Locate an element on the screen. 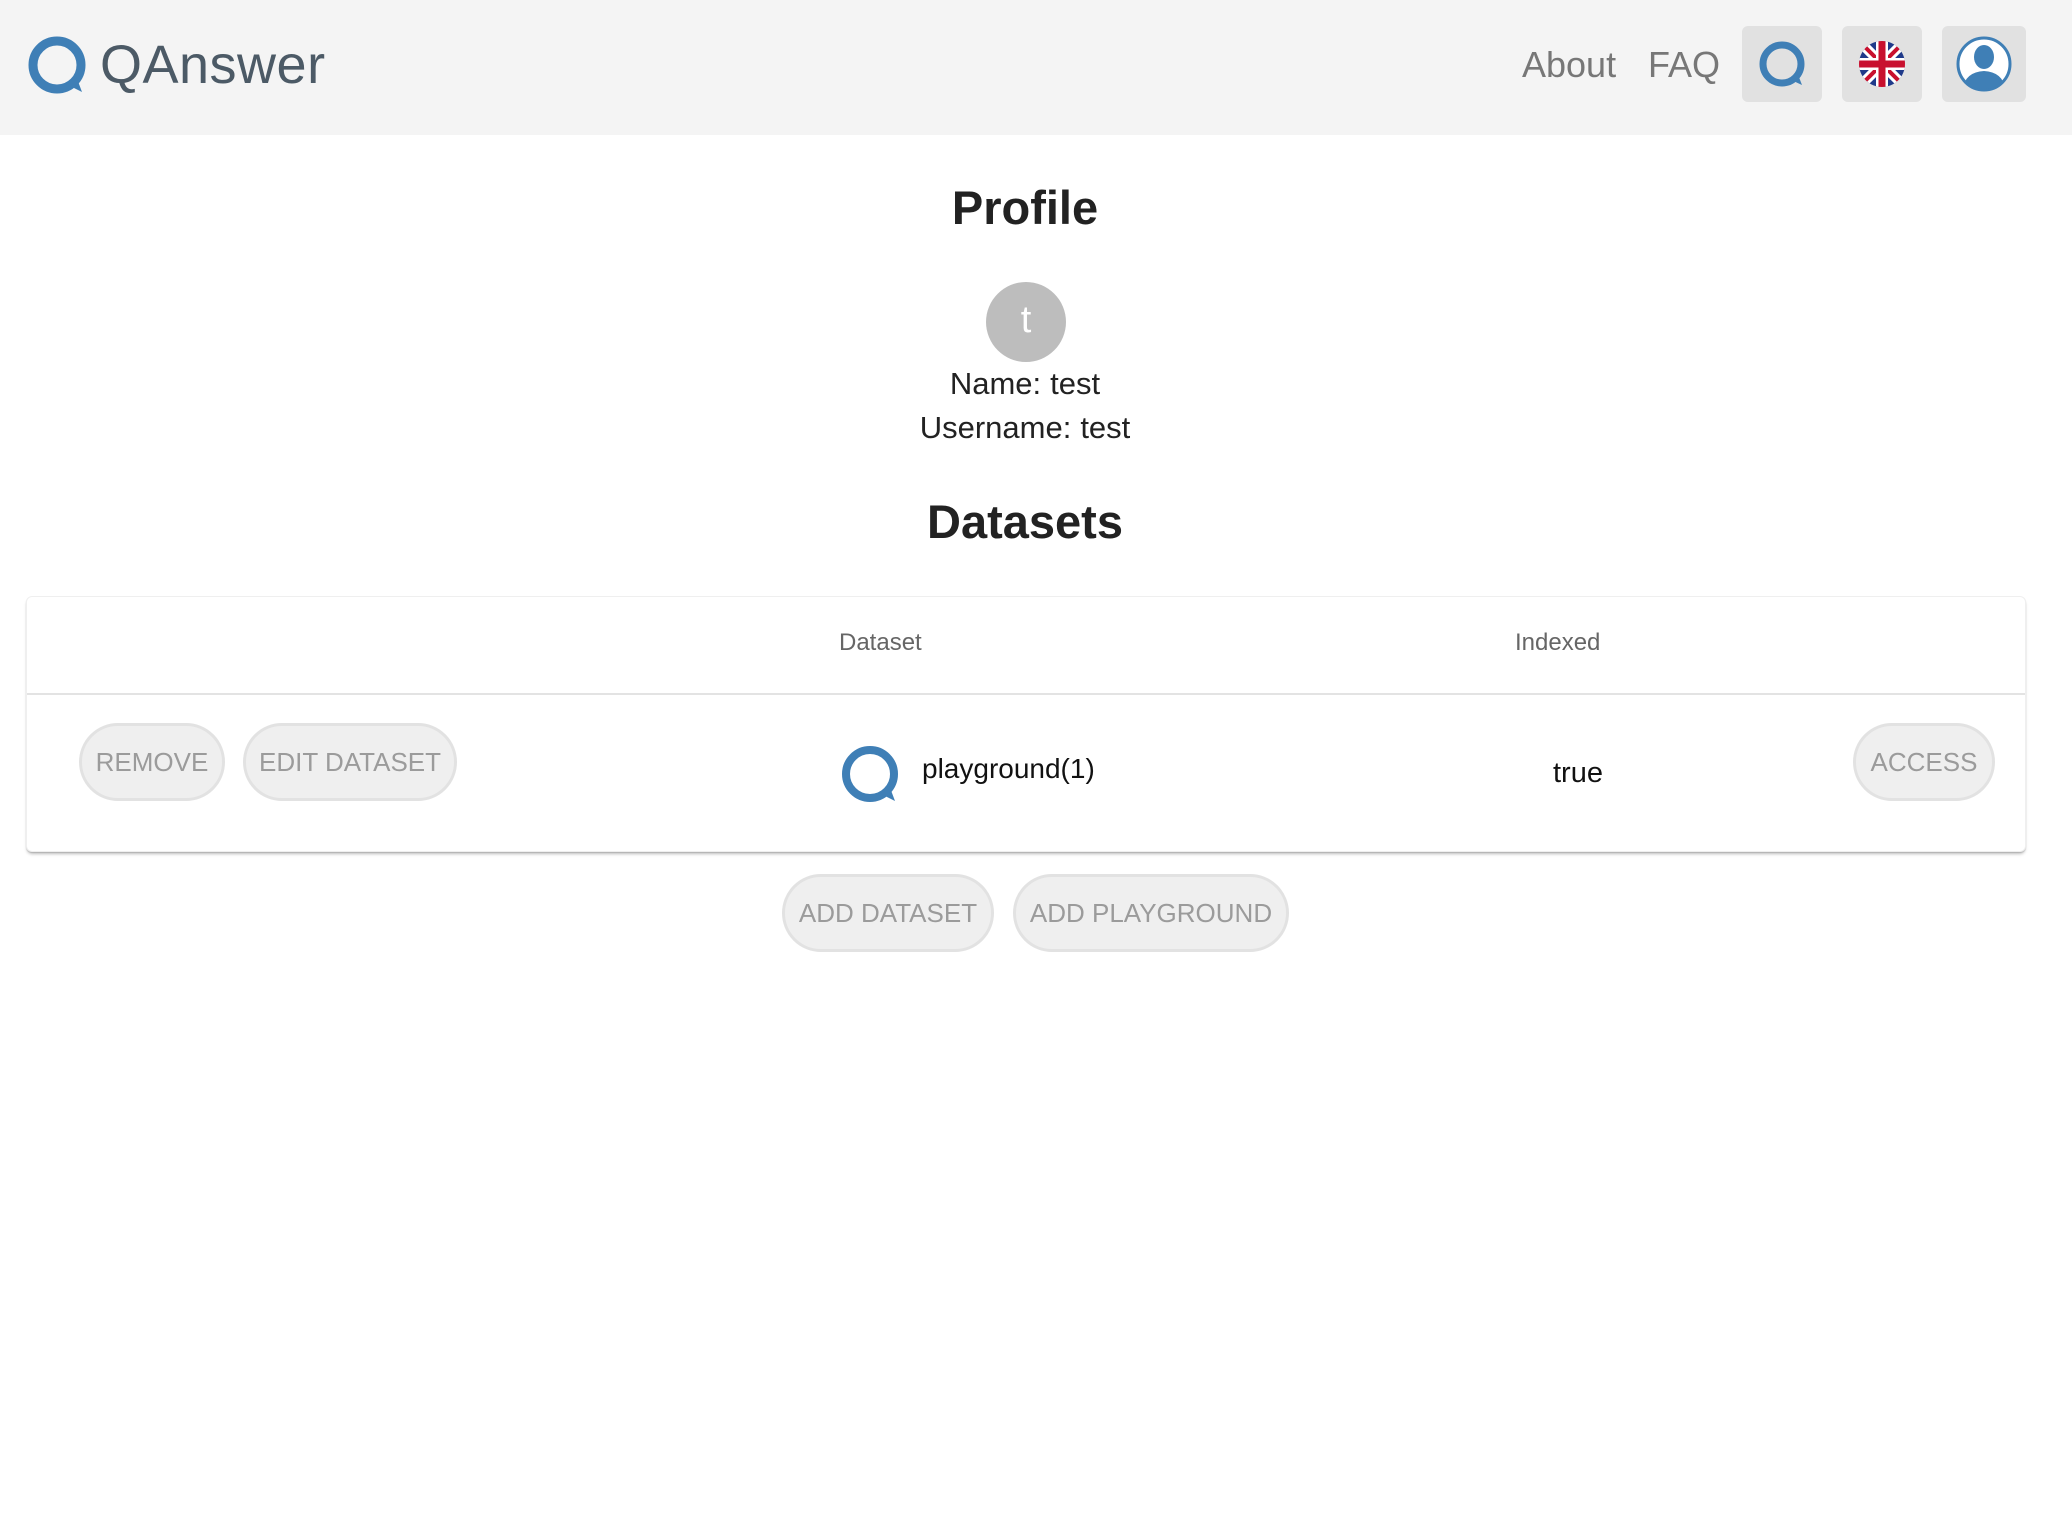 The width and height of the screenshot is (2072, 1518). add-dataset-button: ADD DATASET is located at coordinates (888, 913).